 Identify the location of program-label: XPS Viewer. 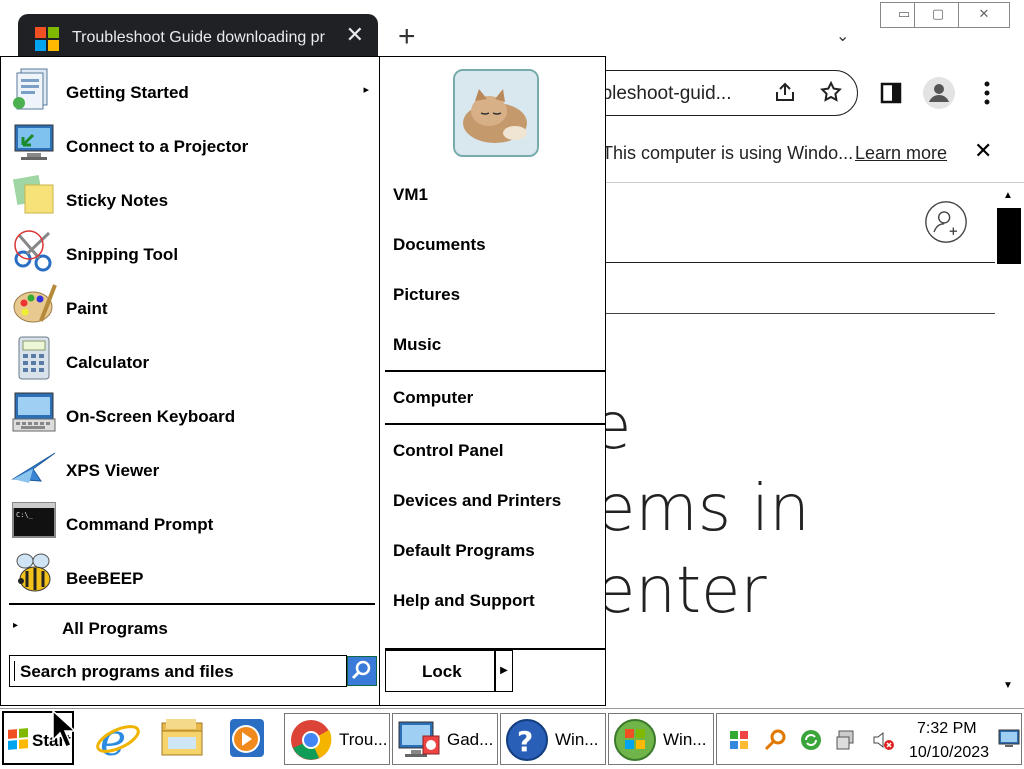
(113, 470).